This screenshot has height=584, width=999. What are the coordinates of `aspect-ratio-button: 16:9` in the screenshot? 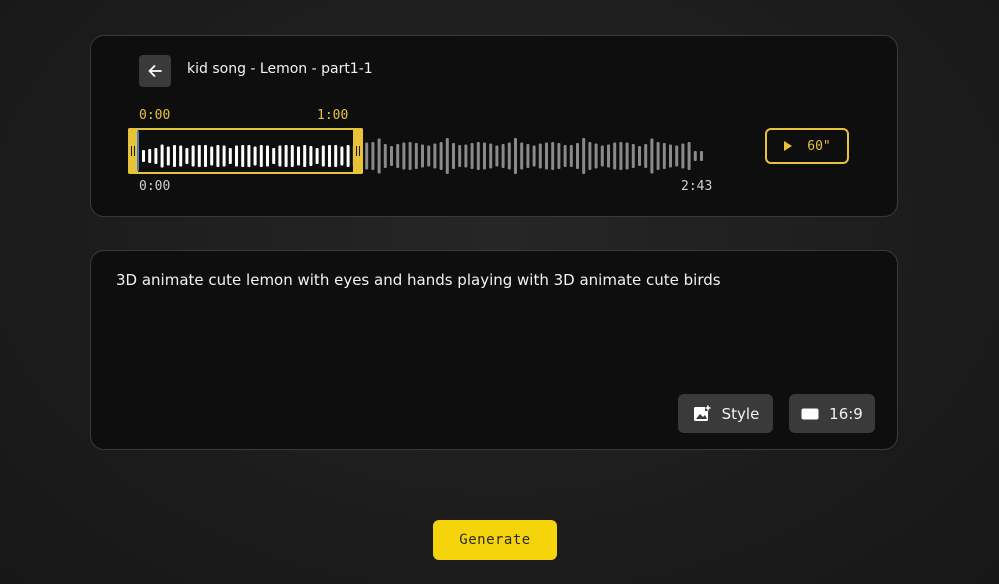 It's located at (832, 413).